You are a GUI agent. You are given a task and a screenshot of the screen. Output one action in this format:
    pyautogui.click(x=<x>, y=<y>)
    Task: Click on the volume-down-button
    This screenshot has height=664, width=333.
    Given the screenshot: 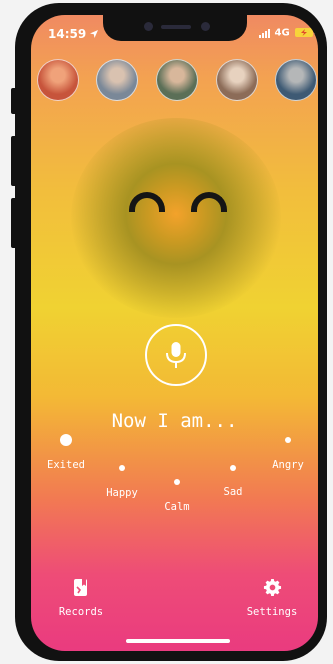 What is the action you would take?
    pyautogui.click(x=14, y=223)
    